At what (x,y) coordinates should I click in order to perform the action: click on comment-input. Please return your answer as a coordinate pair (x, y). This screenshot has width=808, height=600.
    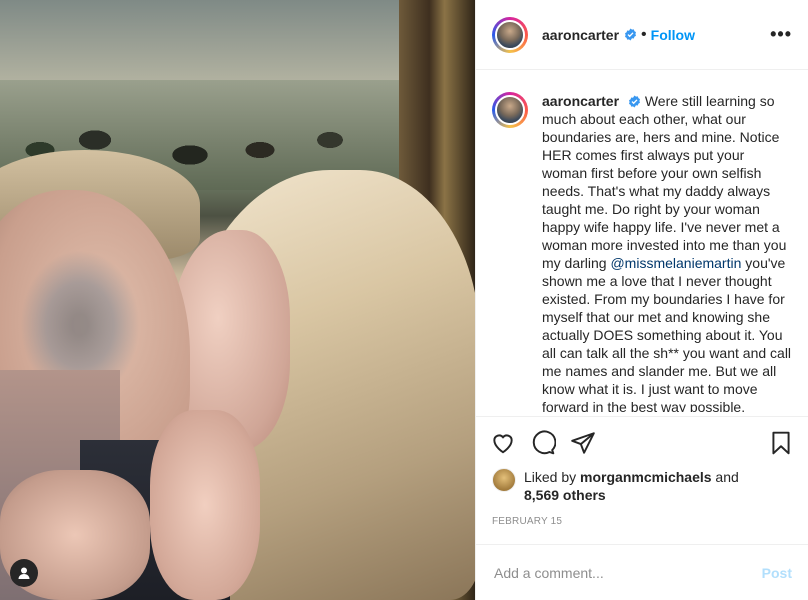
    Looking at the image, I should click on (627, 572).